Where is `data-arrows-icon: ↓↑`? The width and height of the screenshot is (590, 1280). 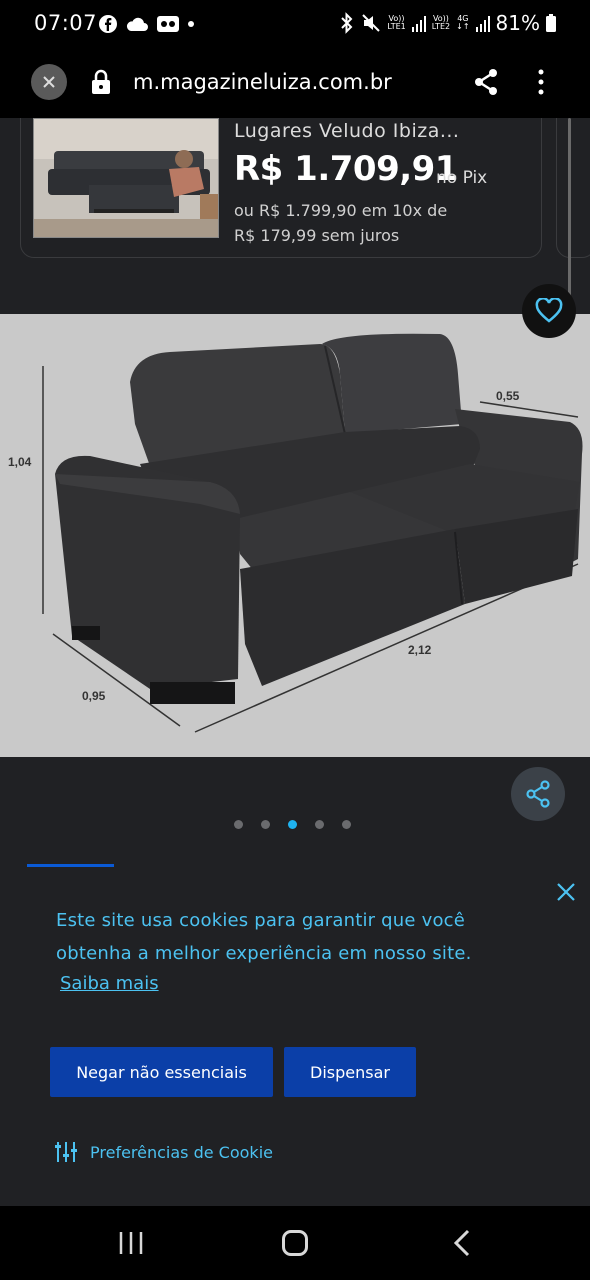
data-arrows-icon: ↓↑ is located at coordinates (463, 26).